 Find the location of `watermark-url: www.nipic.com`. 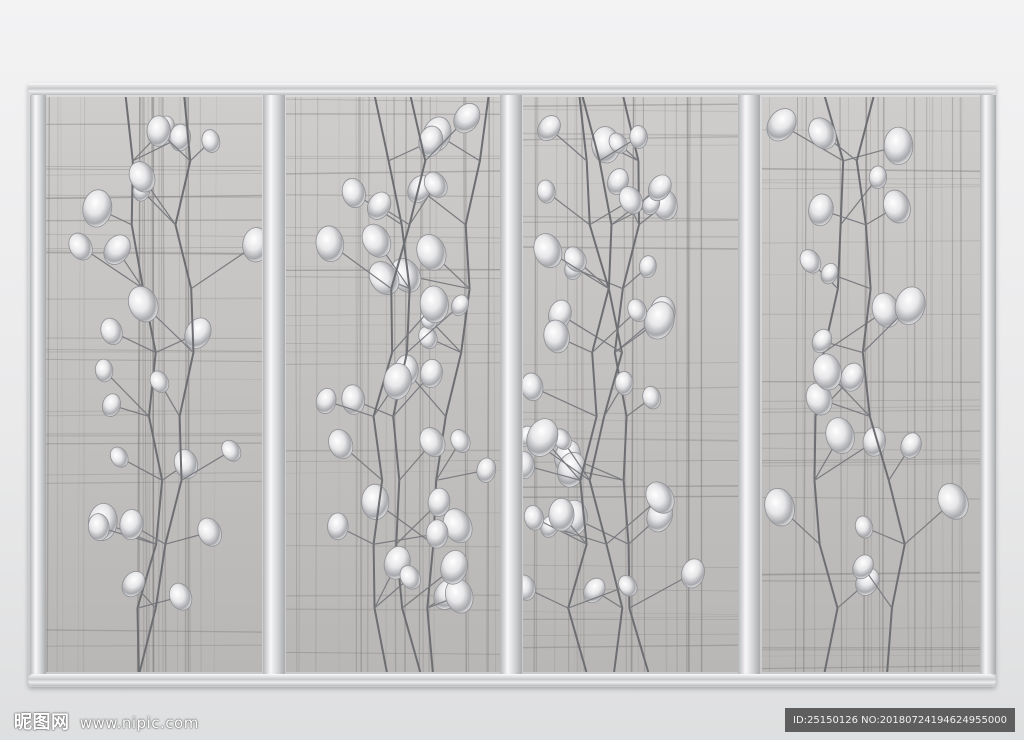

watermark-url: www.nipic.com is located at coordinates (139, 723).